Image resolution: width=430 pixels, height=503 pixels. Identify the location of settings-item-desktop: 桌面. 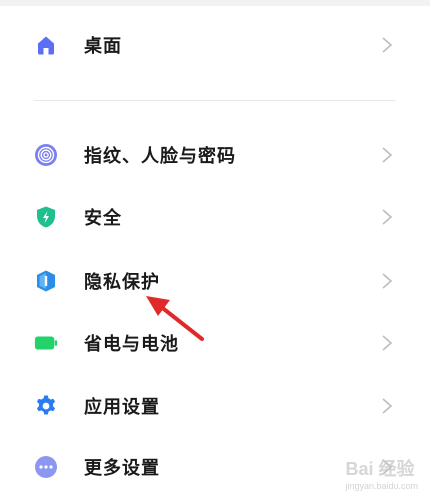
(215, 45).